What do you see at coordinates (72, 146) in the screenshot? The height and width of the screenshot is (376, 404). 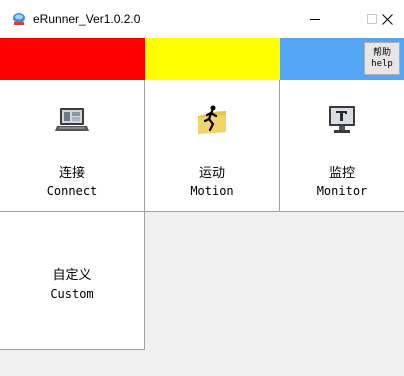 I see `connect-tile: 连接 Connect` at bounding box center [72, 146].